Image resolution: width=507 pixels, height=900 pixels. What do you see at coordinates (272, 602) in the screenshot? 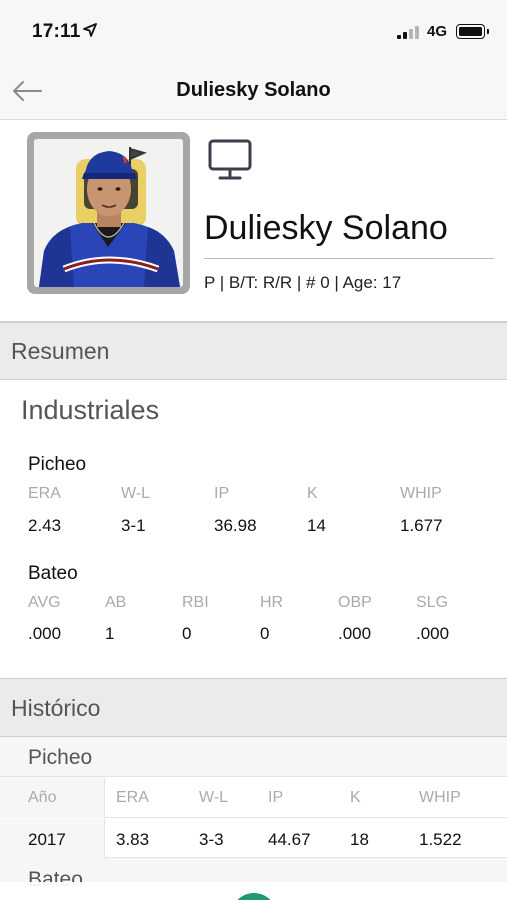
I see `stat-header: HR` at bounding box center [272, 602].